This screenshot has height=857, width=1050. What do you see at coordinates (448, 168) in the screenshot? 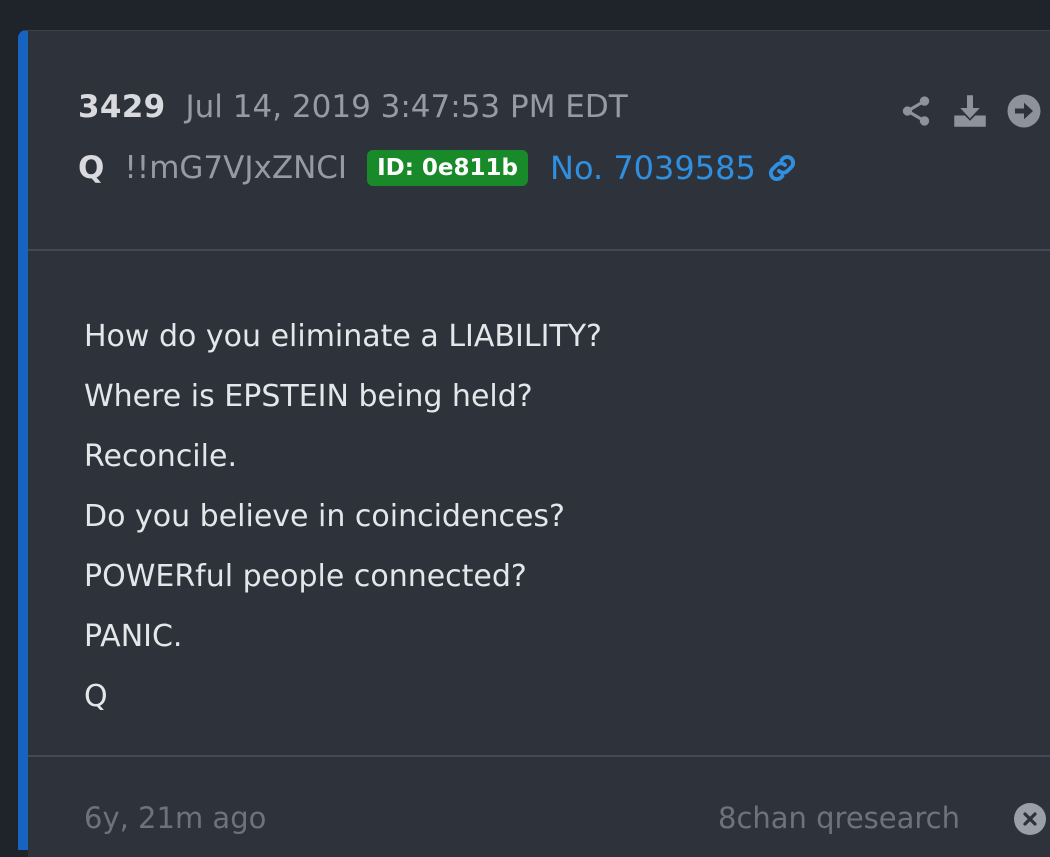
I see `id-badge: ID: 0e811b` at bounding box center [448, 168].